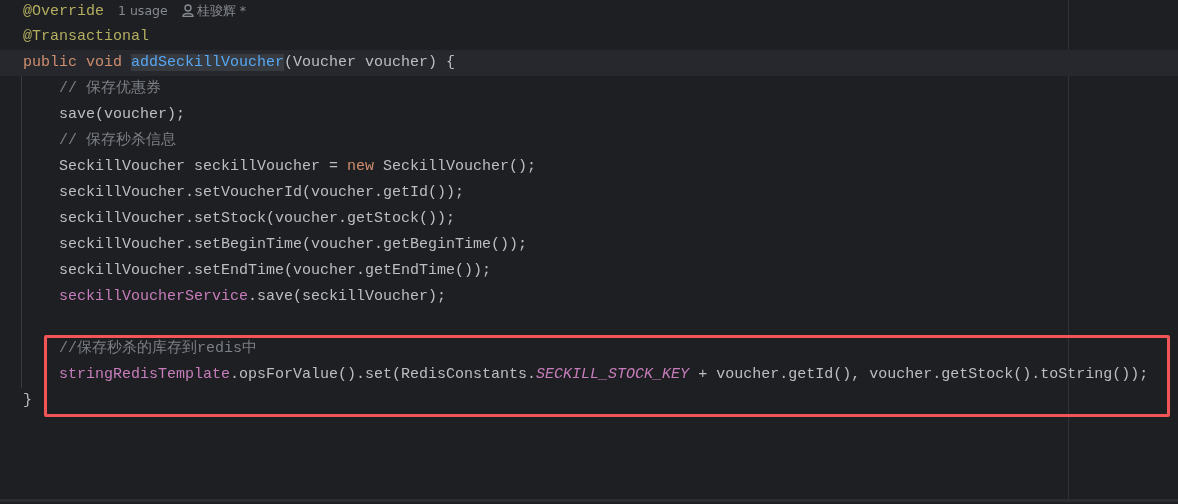 The image size is (1178, 504). Describe the element at coordinates (122, 114) in the screenshot. I see `code-text: save(voucher);` at that location.